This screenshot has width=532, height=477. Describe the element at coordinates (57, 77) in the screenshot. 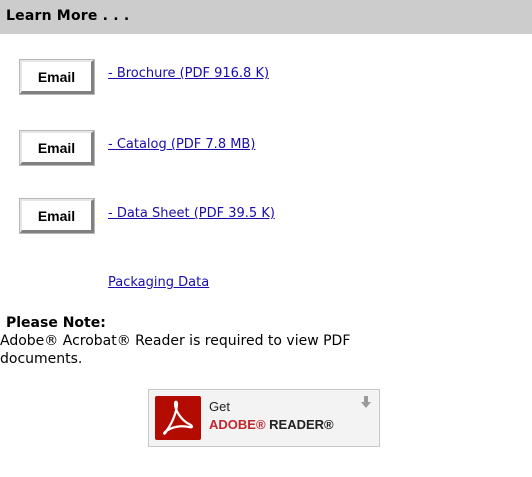

I see `email-brochure-button: Email` at that location.